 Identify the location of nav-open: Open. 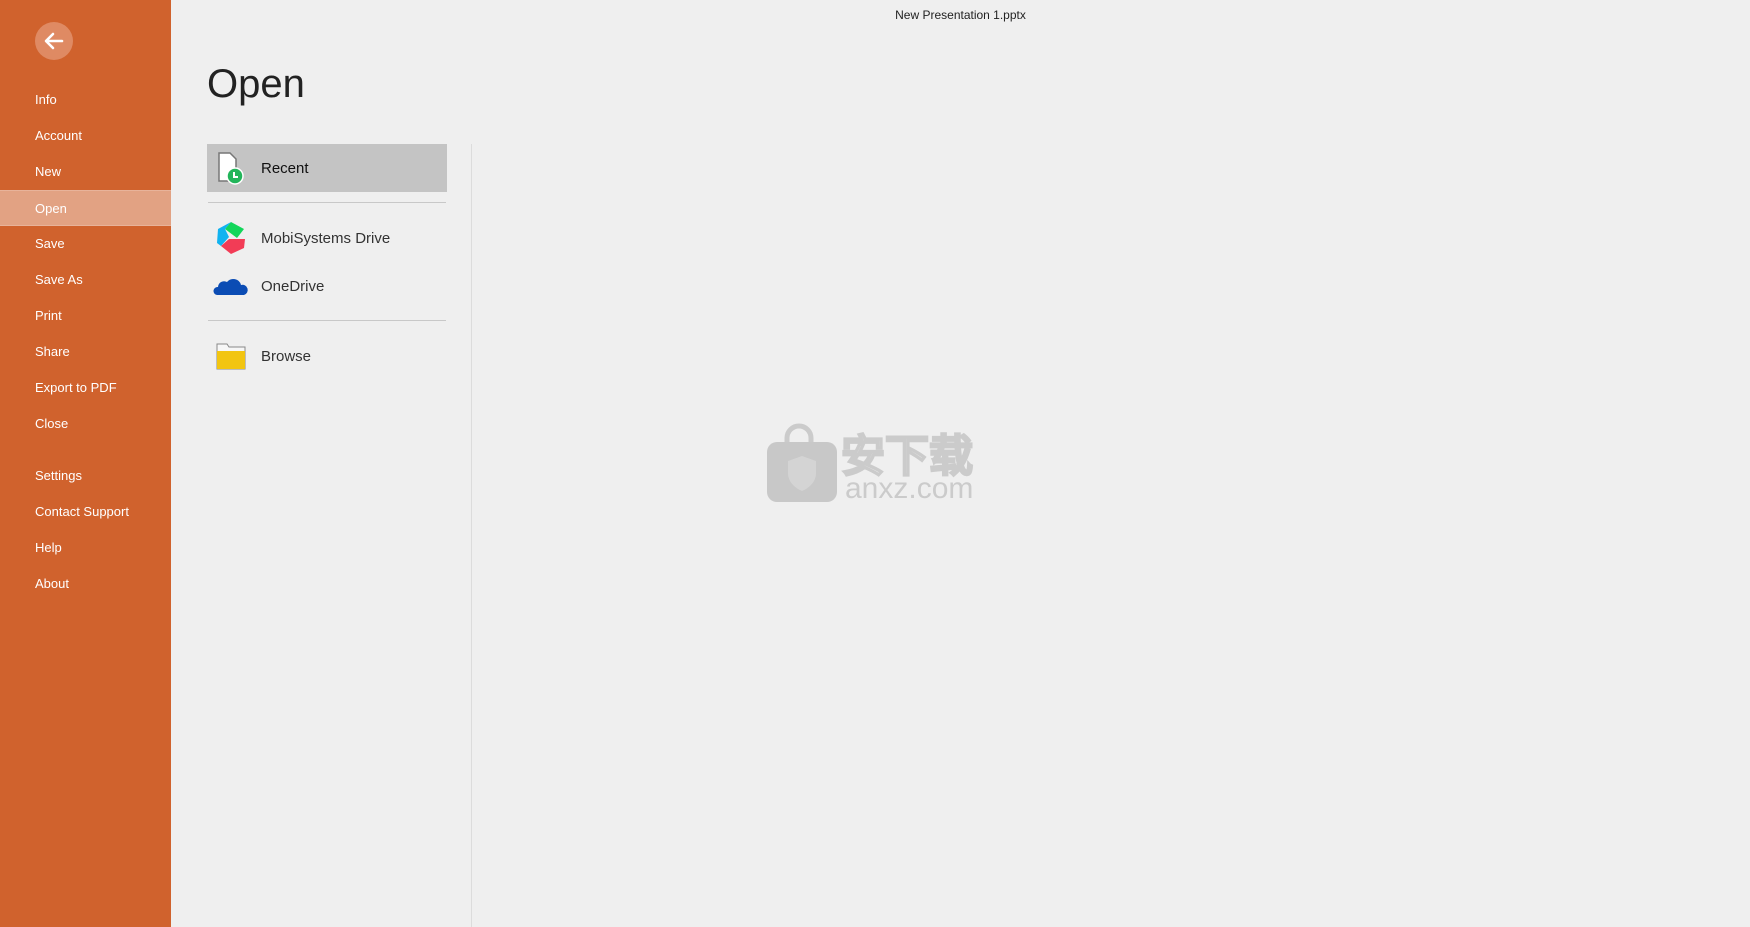
(85, 208).